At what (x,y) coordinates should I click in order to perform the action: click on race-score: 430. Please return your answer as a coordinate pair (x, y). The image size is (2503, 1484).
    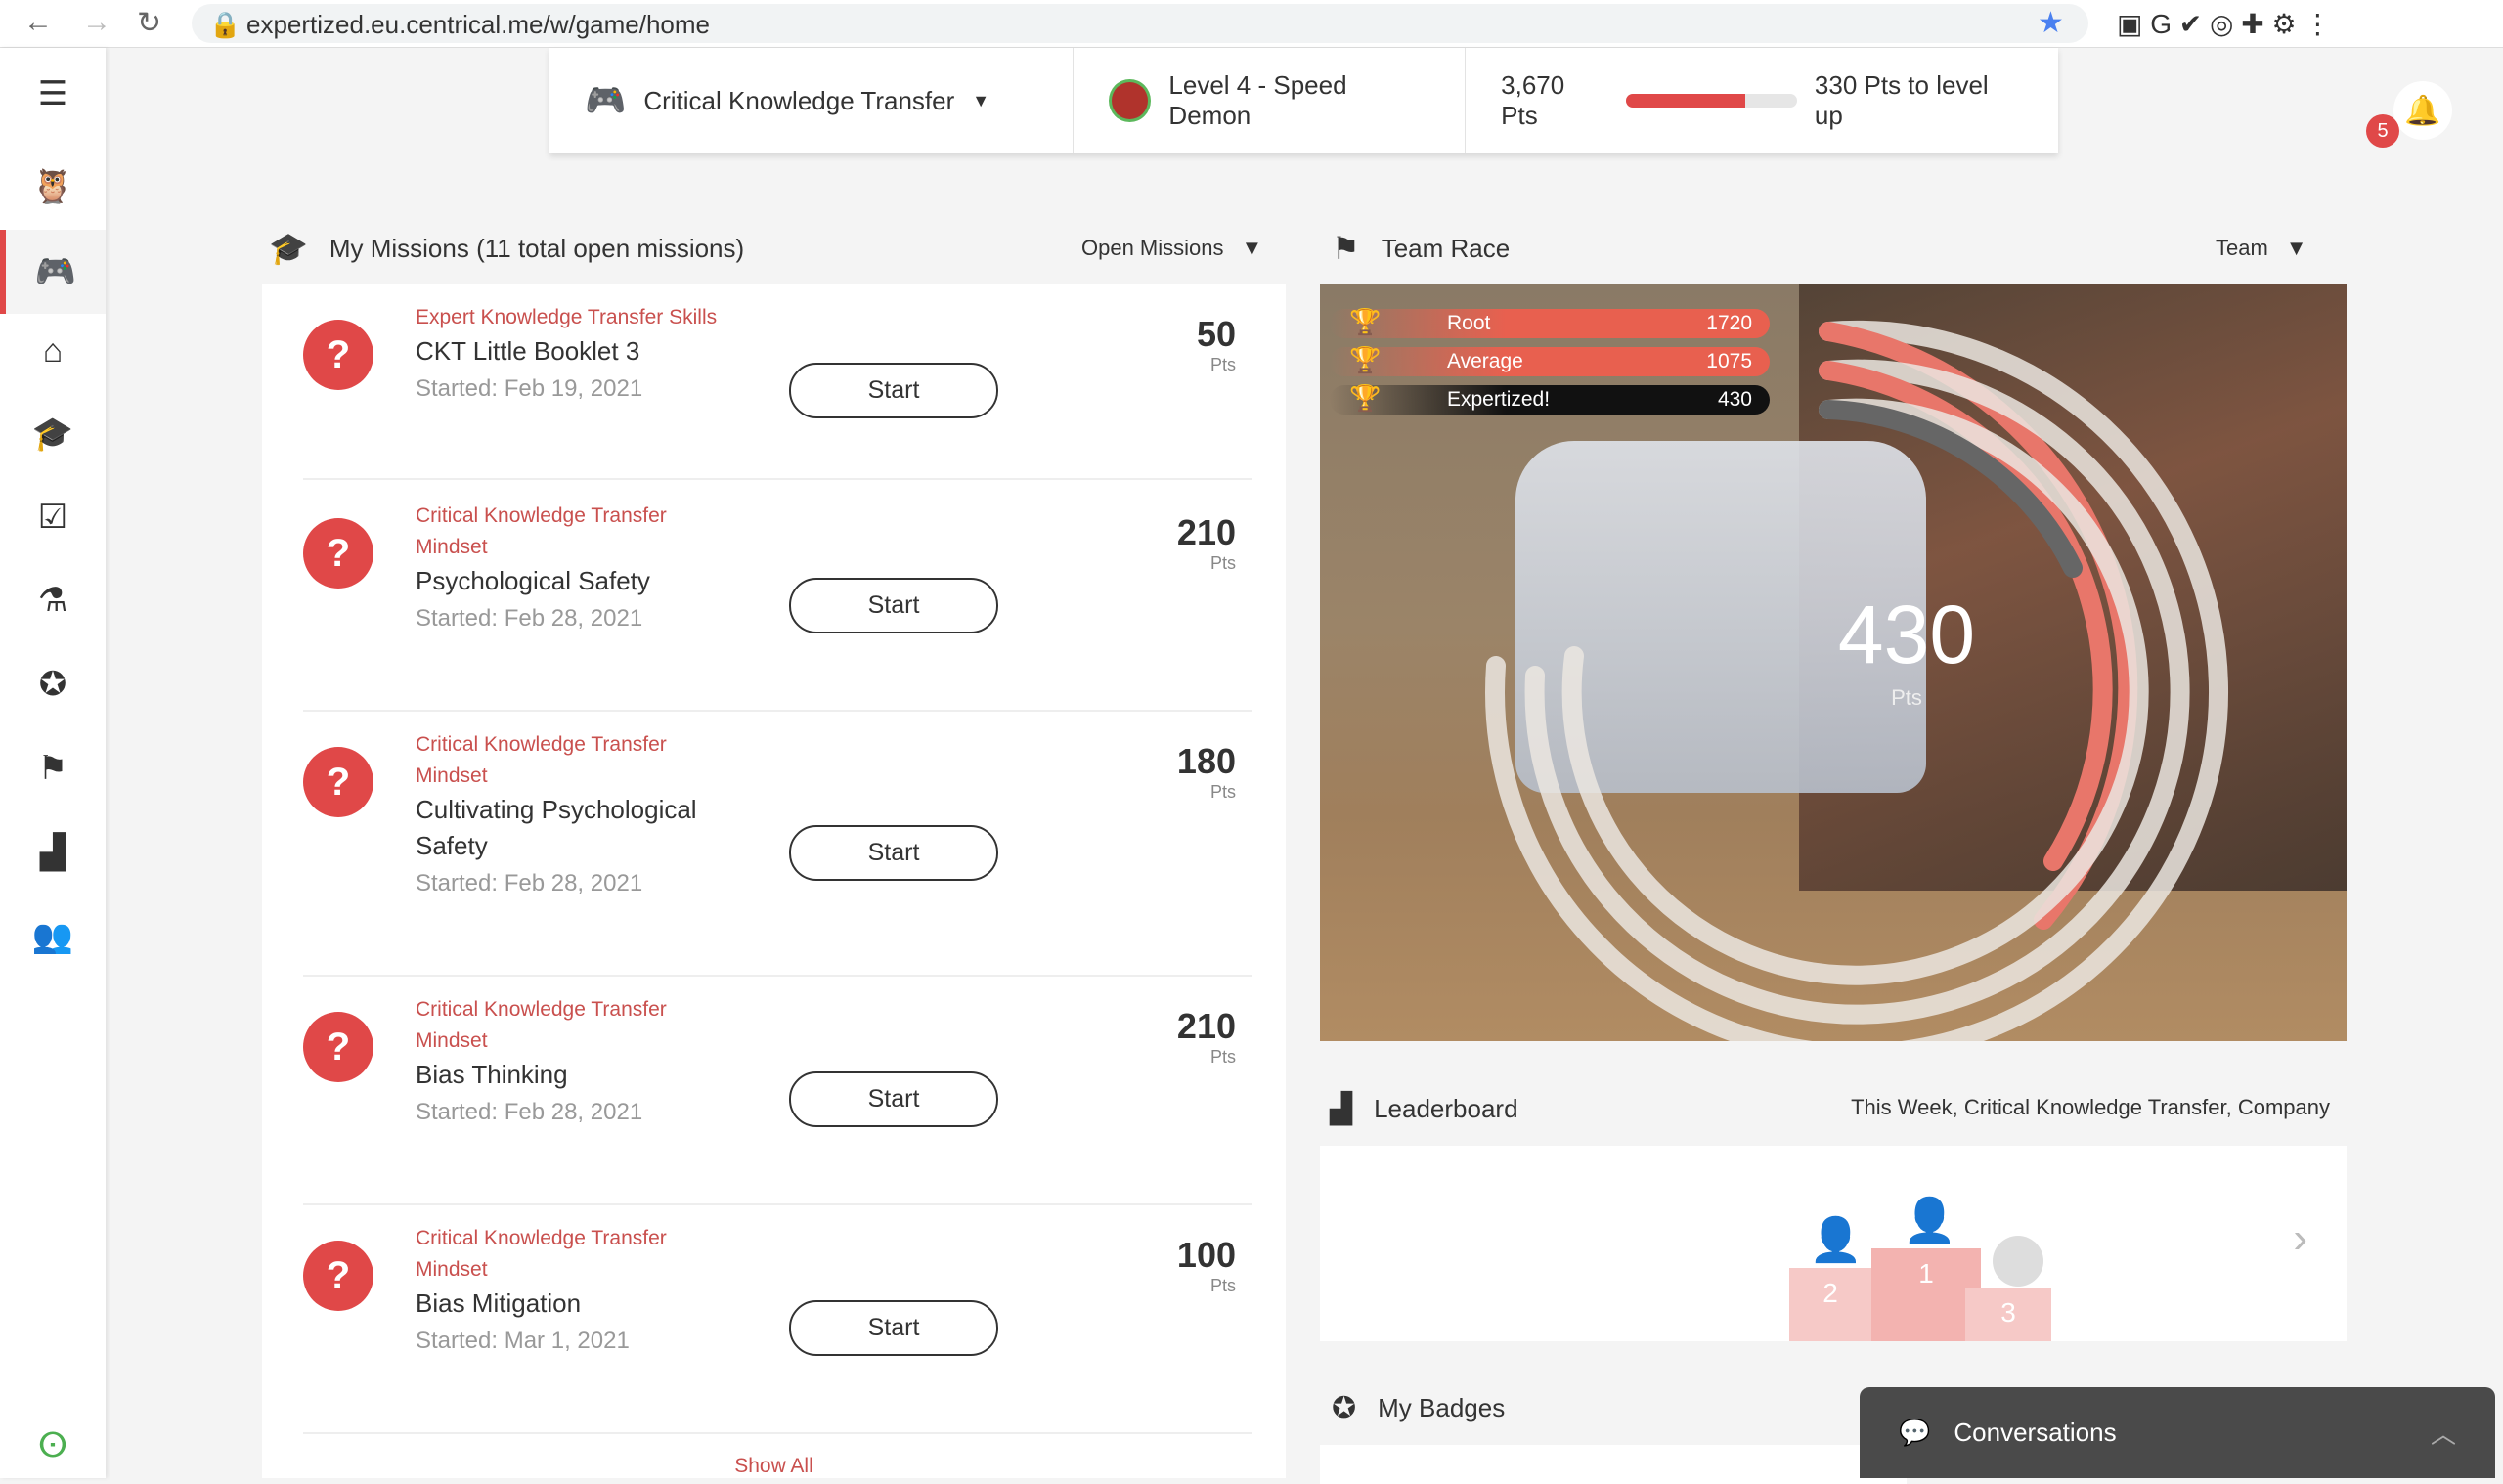
    Looking at the image, I should click on (1906, 634).